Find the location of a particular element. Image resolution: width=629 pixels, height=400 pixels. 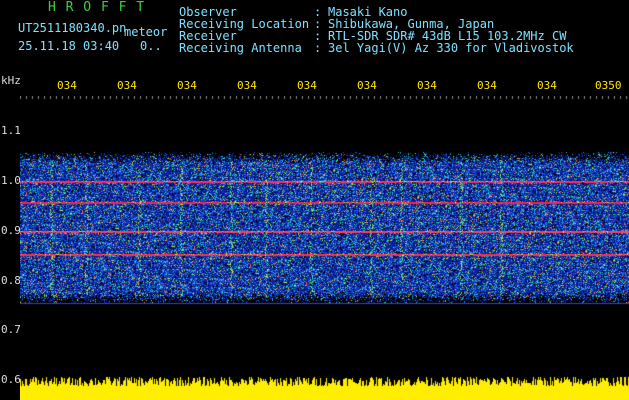

y-tick-label: 0.6 is located at coordinates (11, 379).